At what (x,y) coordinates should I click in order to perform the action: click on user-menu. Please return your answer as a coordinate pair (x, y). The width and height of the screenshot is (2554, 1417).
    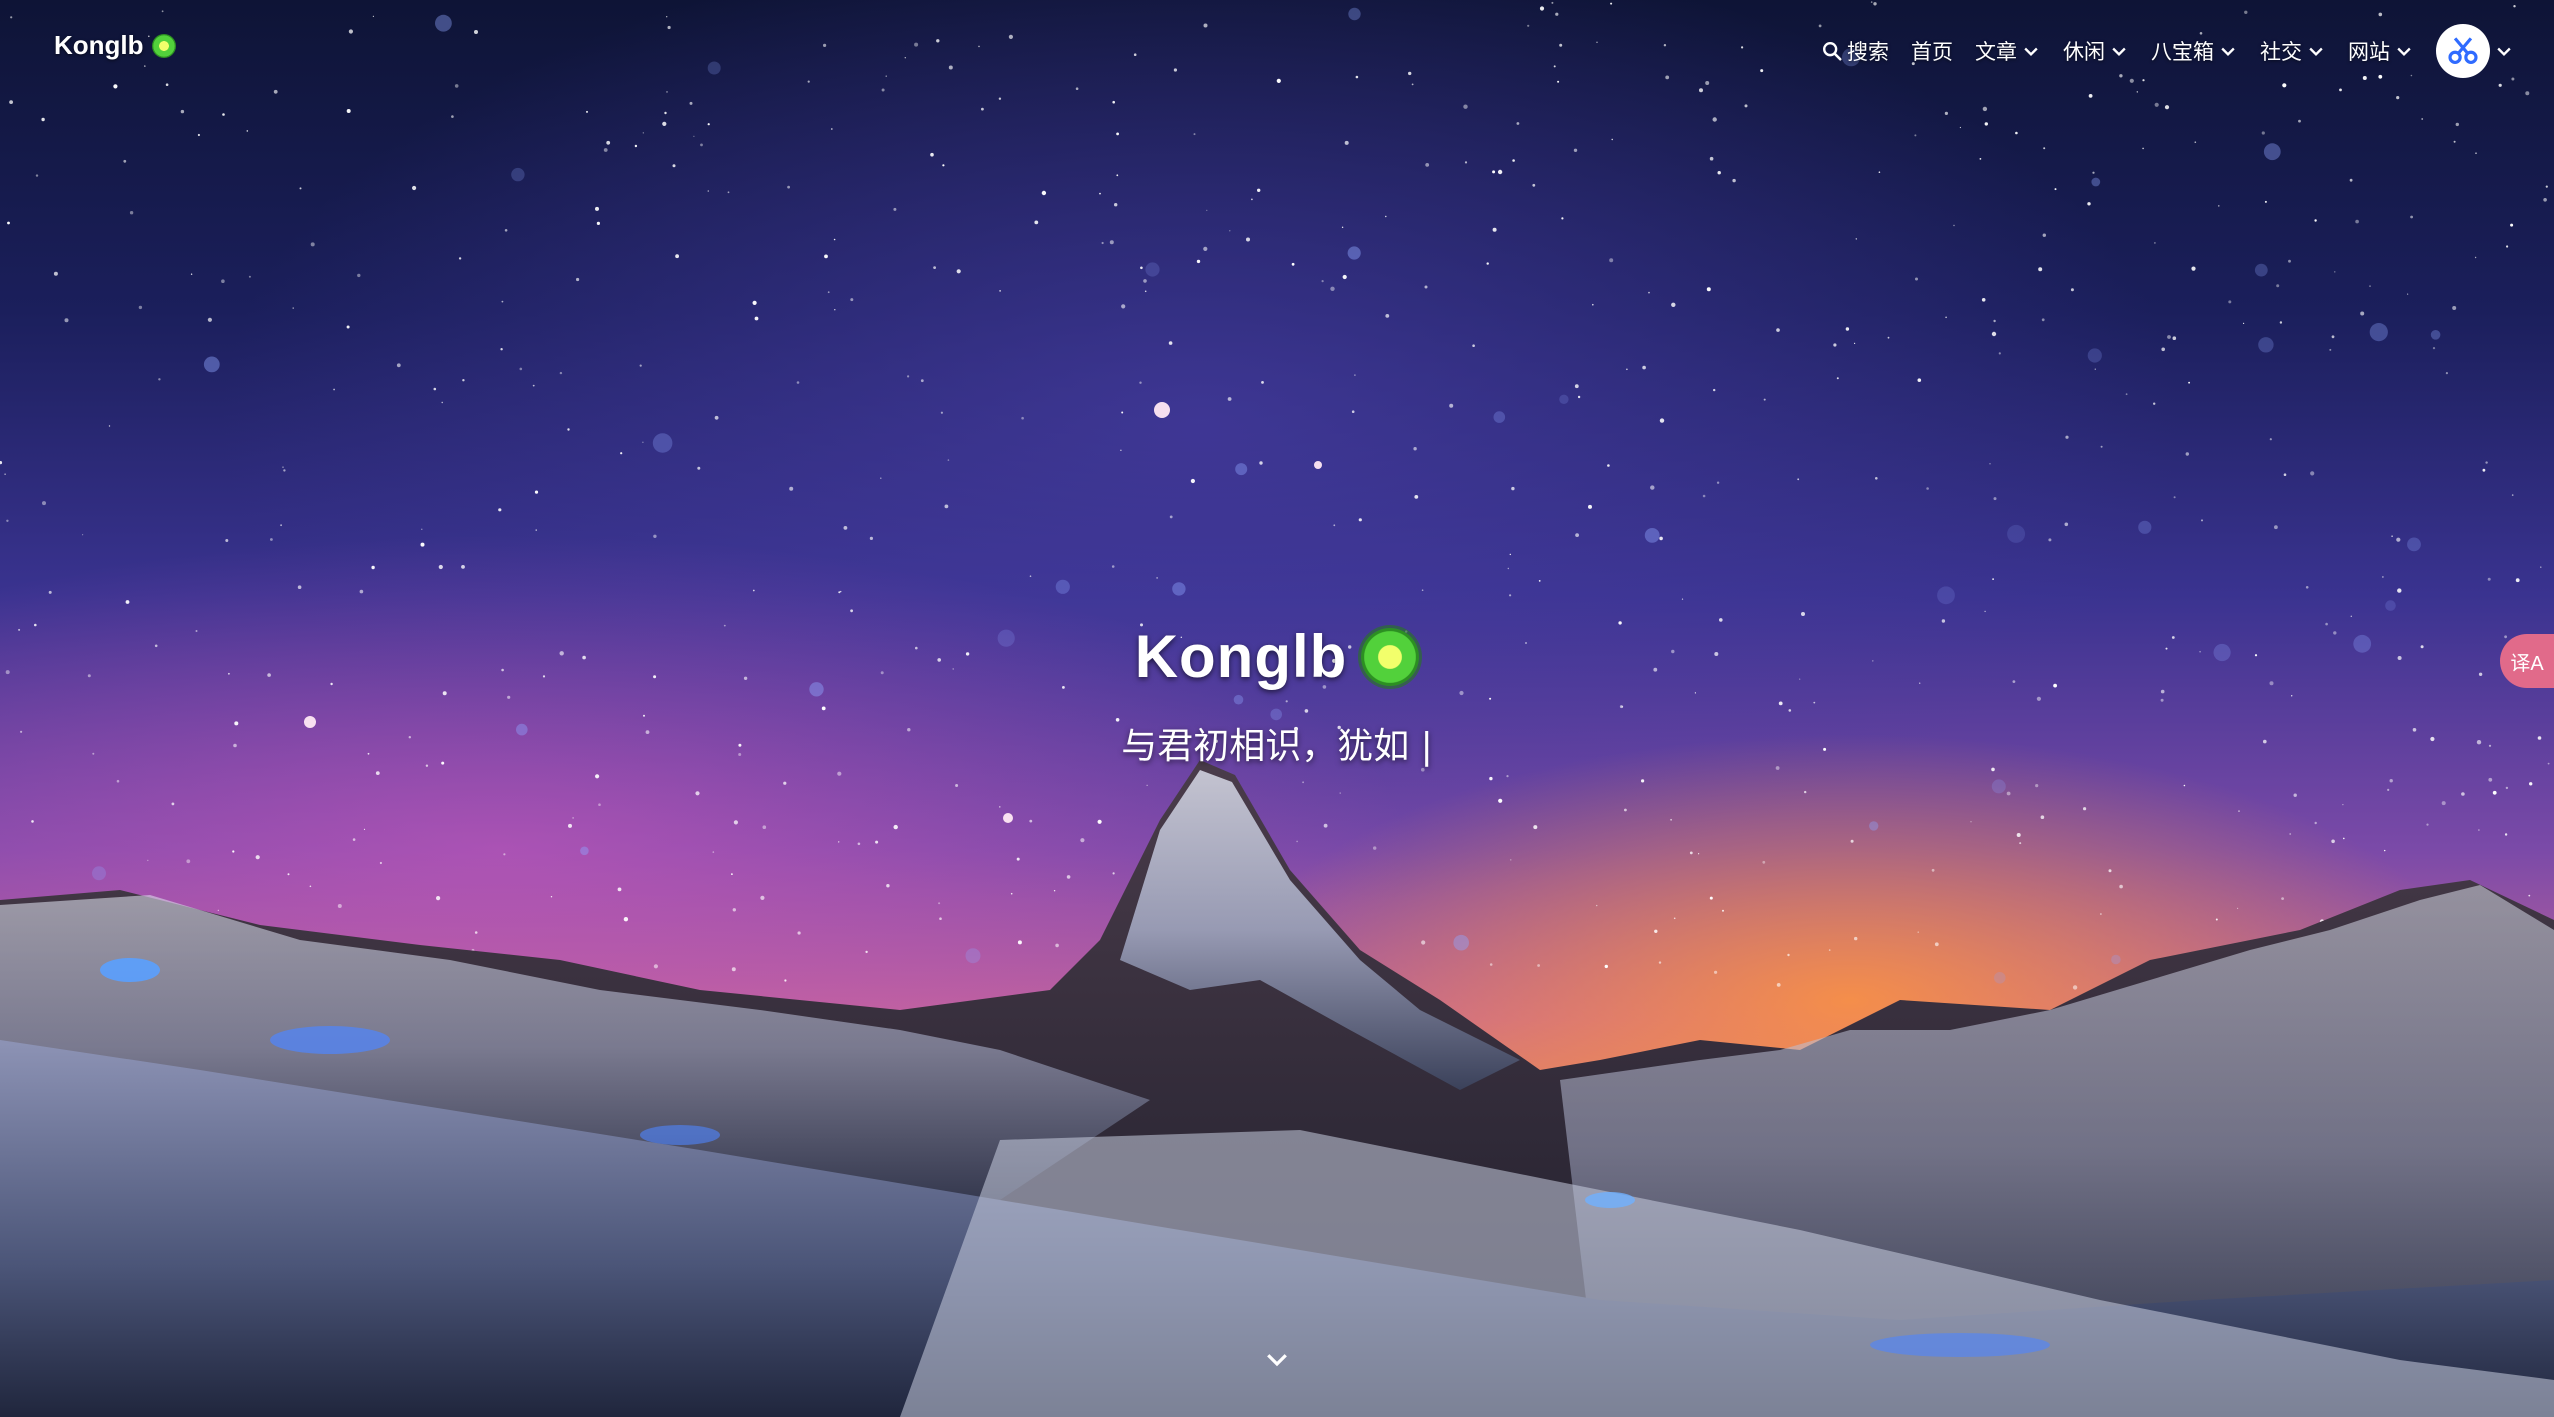
    Looking at the image, I should click on (2475, 51).